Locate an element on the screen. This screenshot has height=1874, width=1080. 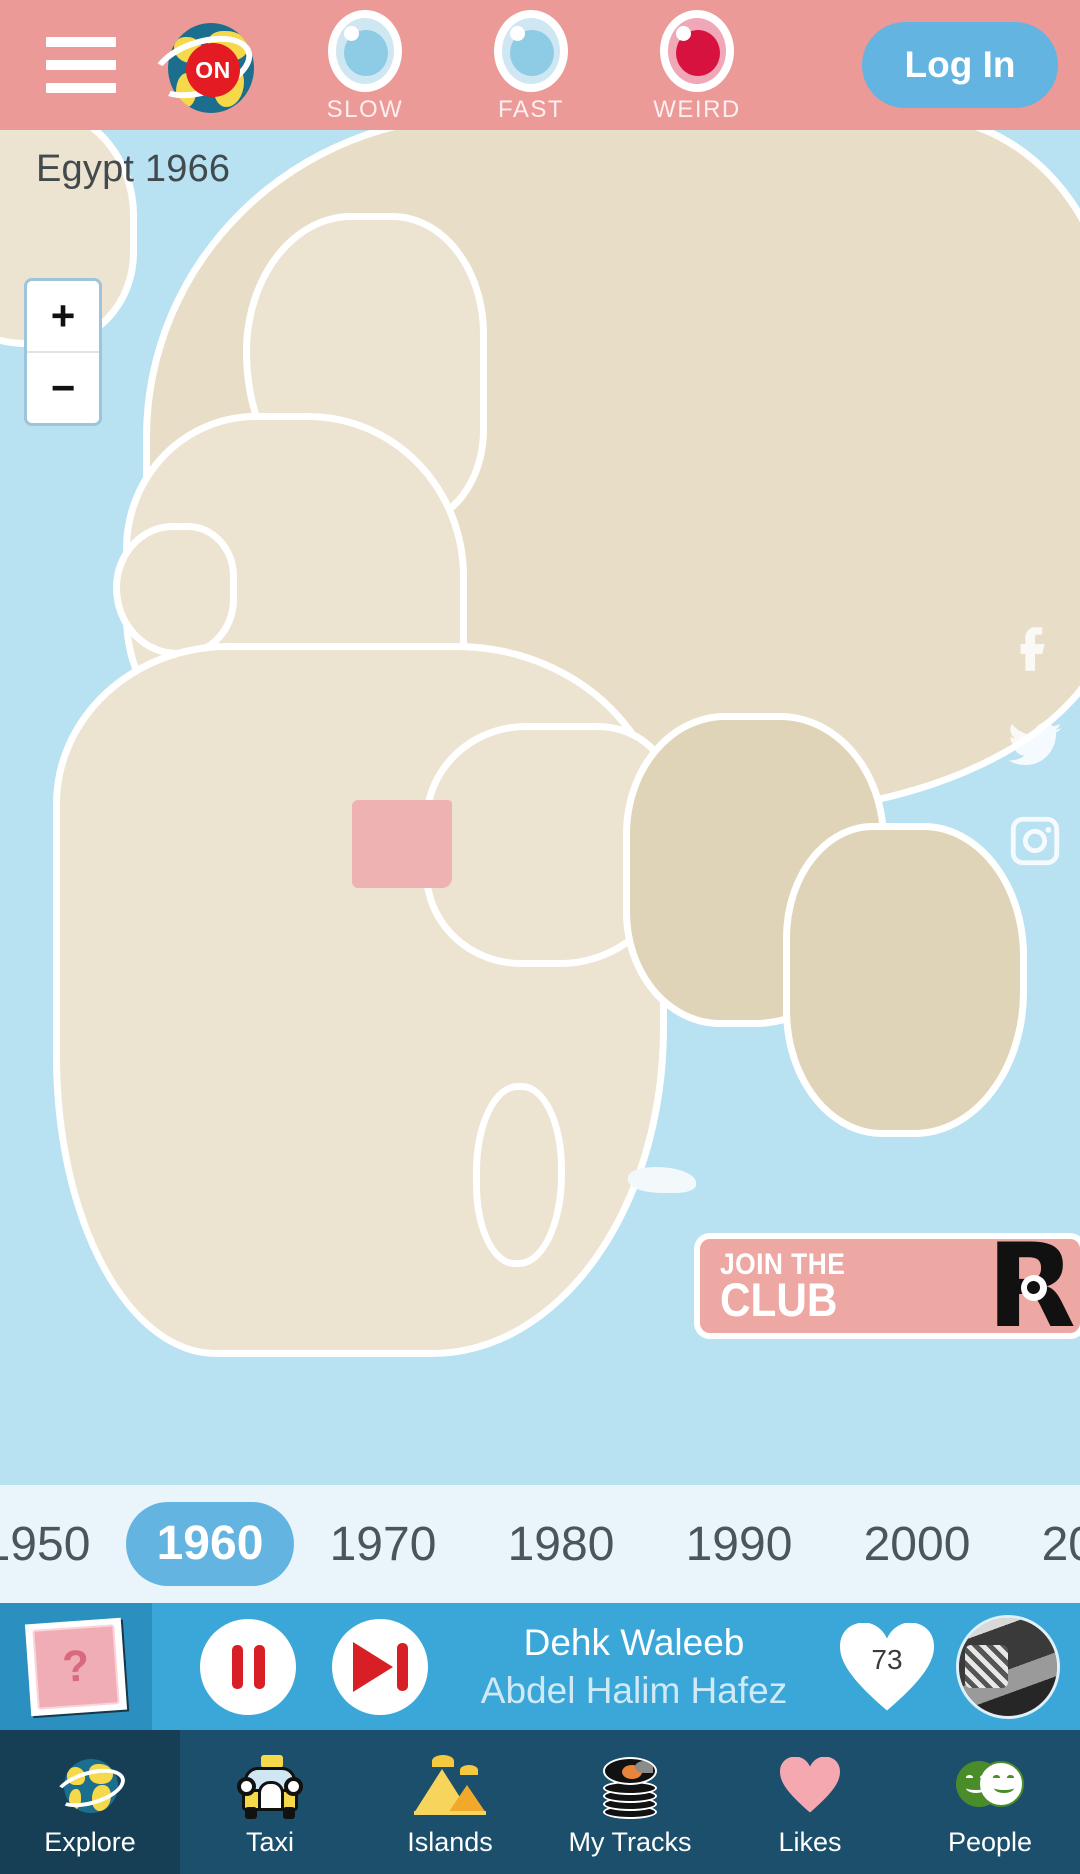
decade-1970: 1970 is located at coordinates (383, 1544).